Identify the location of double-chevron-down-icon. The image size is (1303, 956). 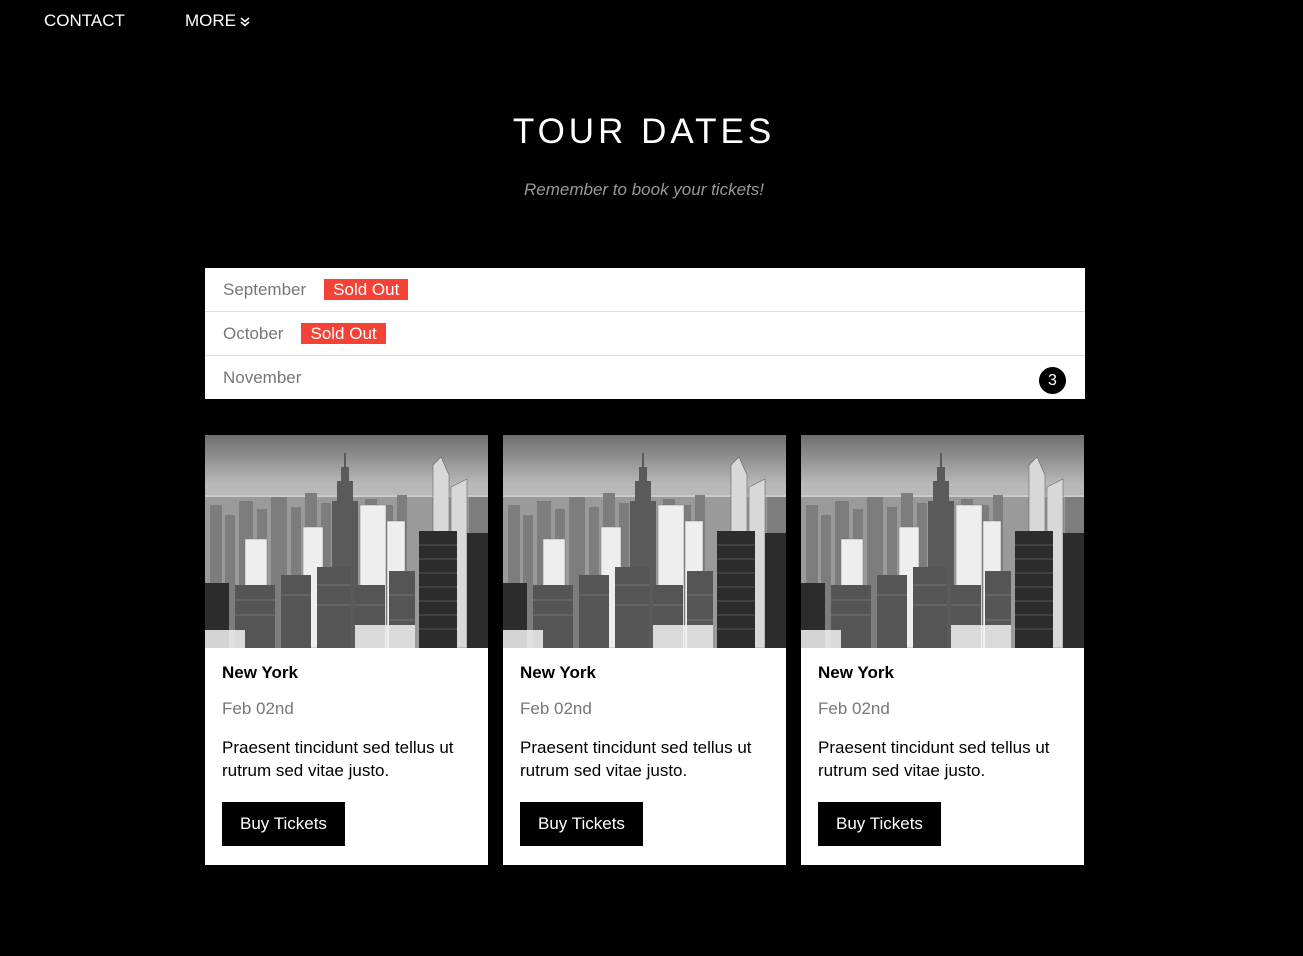
(245, 22).